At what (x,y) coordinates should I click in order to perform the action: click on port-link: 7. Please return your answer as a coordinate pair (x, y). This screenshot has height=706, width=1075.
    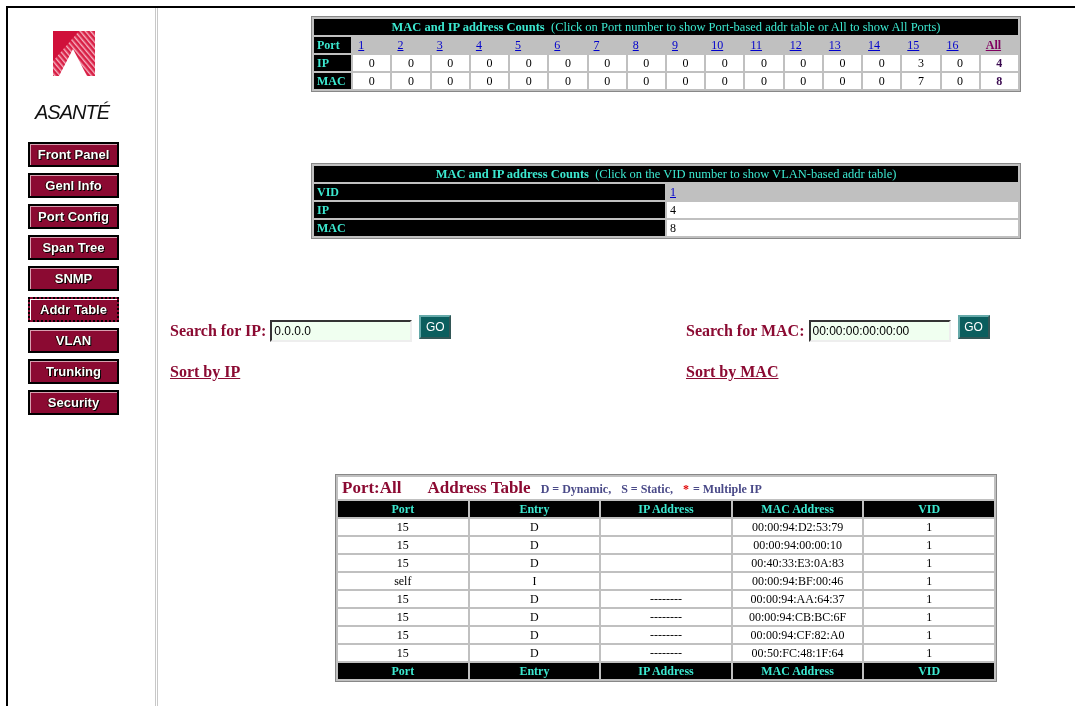
    Looking at the image, I should click on (596, 45).